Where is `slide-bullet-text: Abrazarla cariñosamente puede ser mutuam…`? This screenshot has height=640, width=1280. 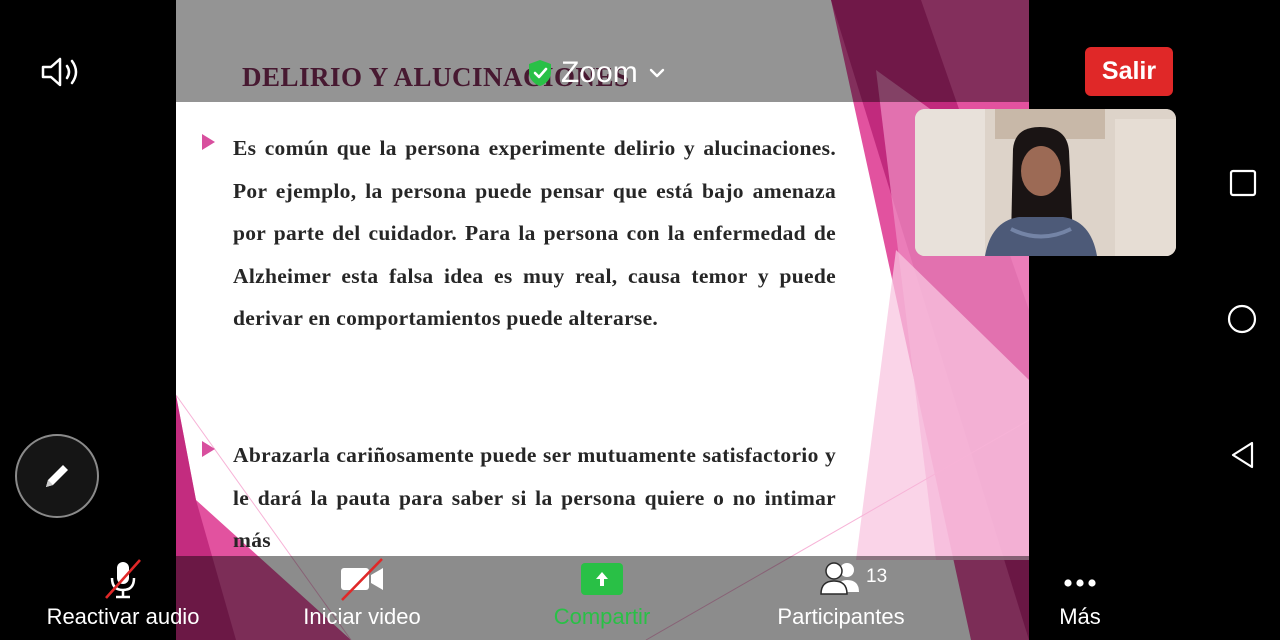
slide-bullet-text: Abrazarla cariñosamente puede ser mutuam… is located at coordinates (534, 498).